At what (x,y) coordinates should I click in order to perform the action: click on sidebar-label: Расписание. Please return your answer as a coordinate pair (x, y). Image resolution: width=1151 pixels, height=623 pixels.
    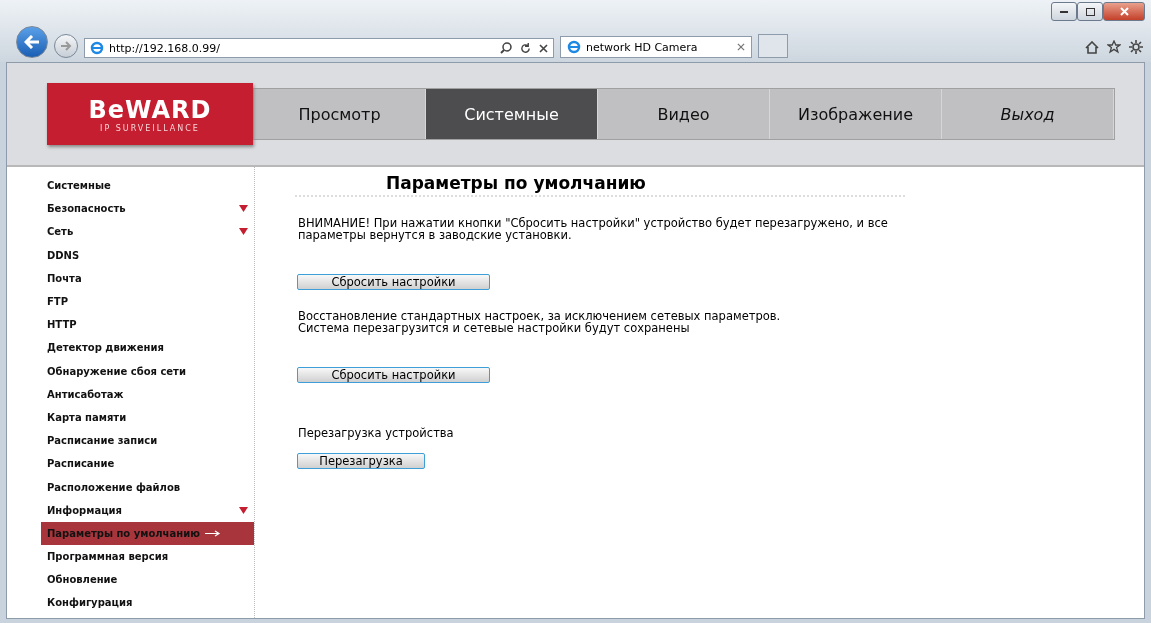
    Looking at the image, I should click on (81, 464).